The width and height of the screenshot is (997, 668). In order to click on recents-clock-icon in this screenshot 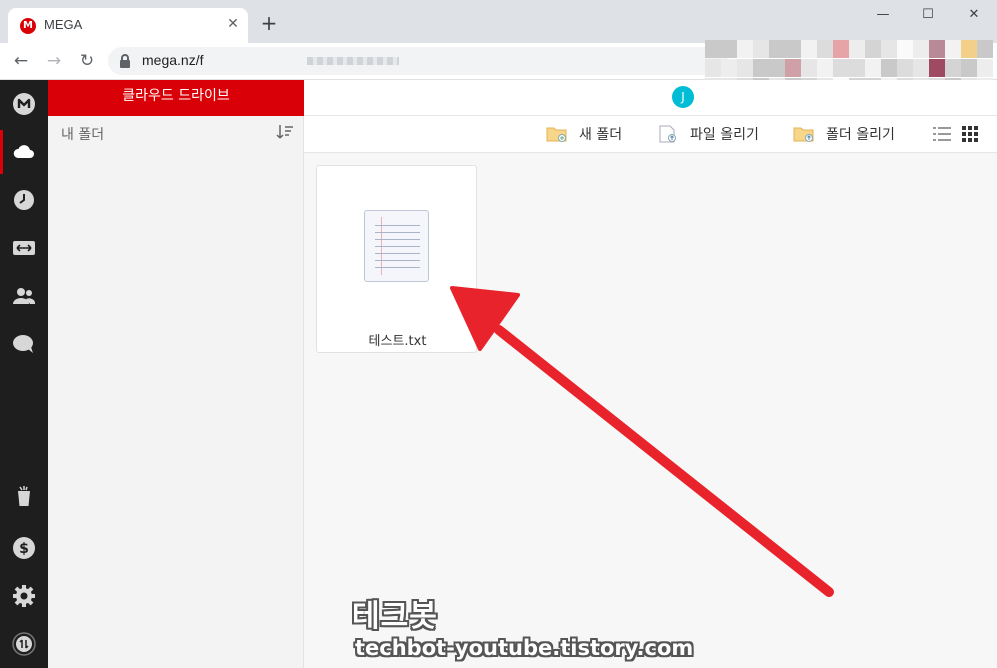, I will do `click(24, 200)`.